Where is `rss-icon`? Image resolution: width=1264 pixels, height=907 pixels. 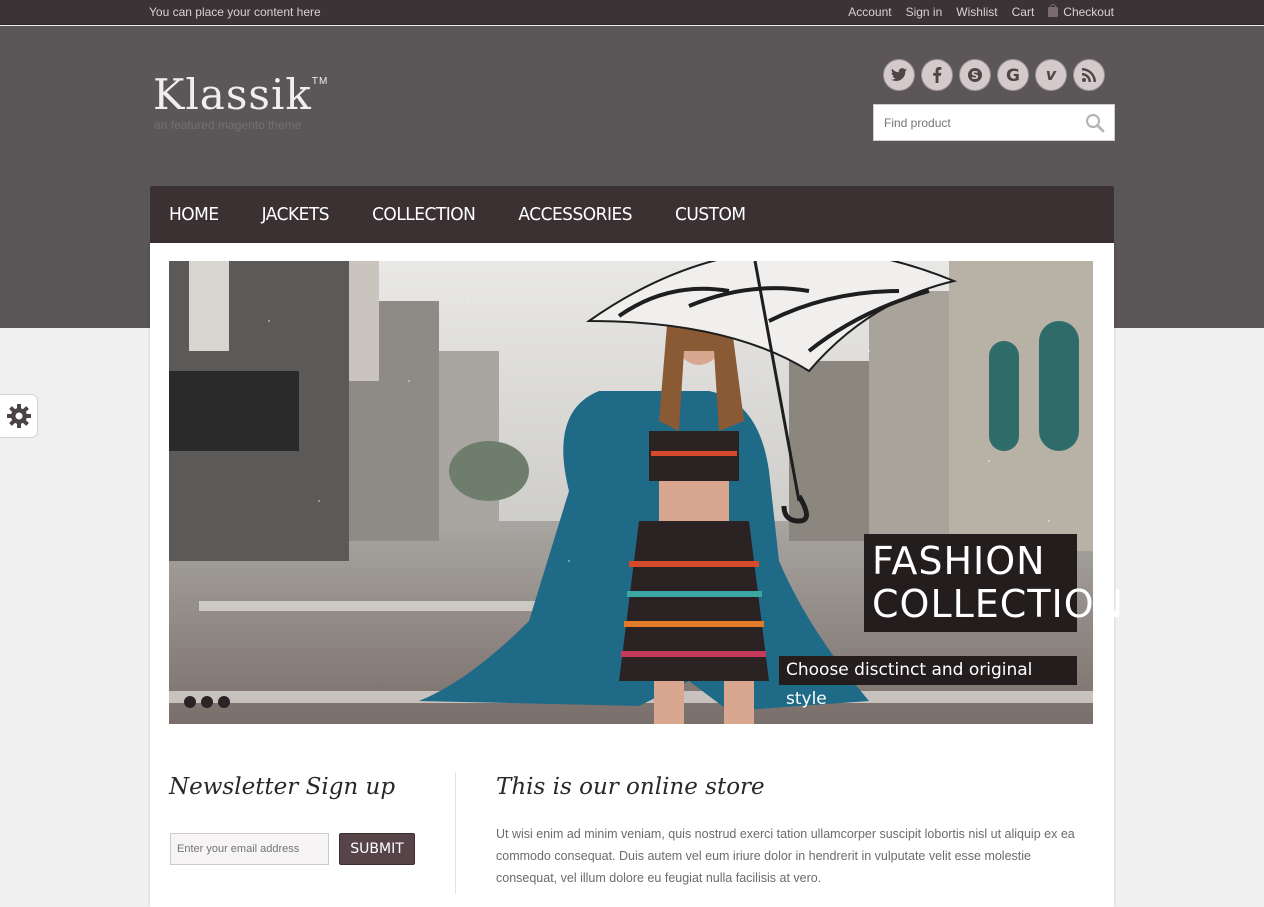
rss-icon is located at coordinates (1089, 75).